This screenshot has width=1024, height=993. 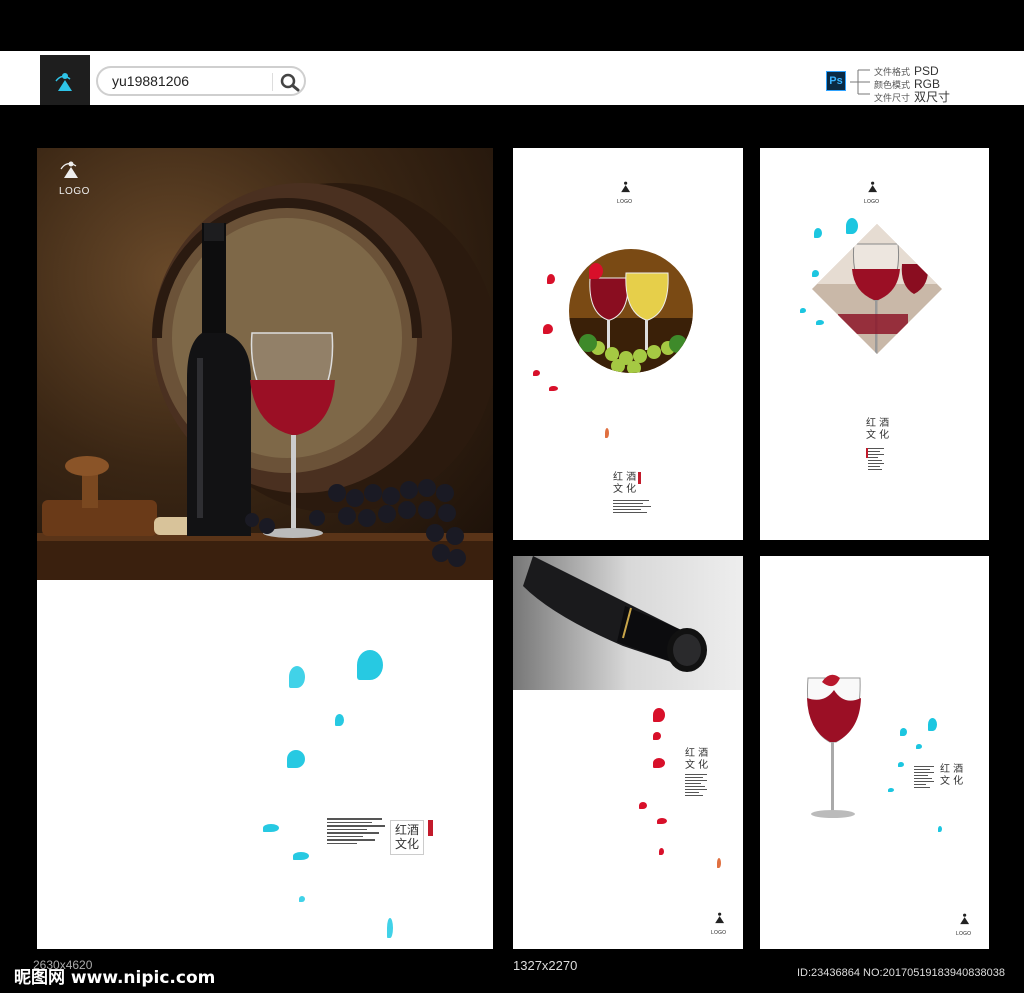 I want to click on dimension-label-small: 1327x2270, so click(x=545, y=965).